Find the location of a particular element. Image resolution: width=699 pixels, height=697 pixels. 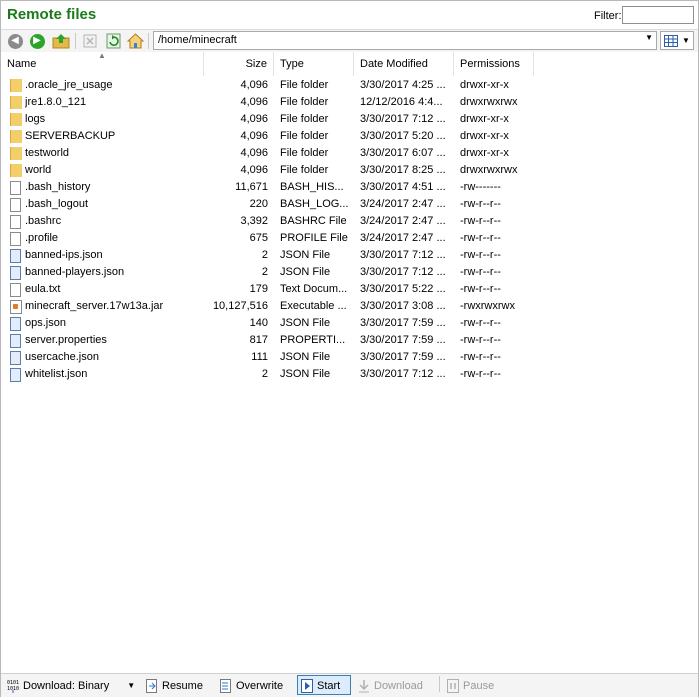

home-button is located at coordinates (135, 41).